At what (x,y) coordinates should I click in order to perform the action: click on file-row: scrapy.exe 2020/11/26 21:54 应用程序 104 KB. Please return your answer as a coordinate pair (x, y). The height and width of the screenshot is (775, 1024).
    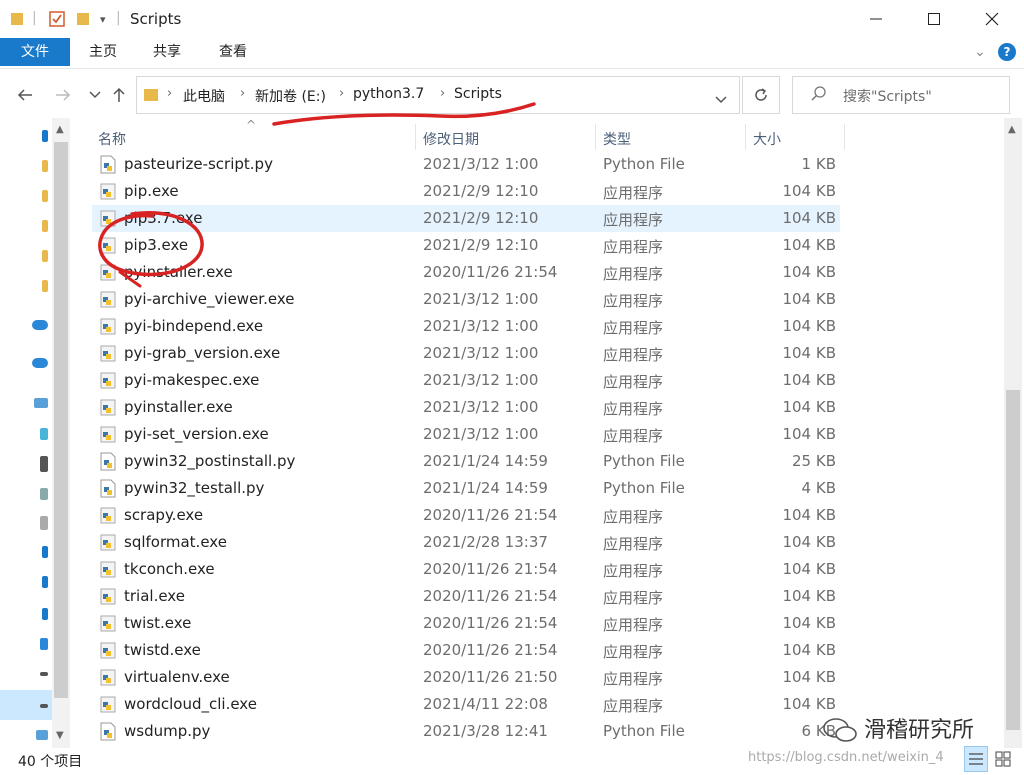
    Looking at the image, I should click on (466, 515).